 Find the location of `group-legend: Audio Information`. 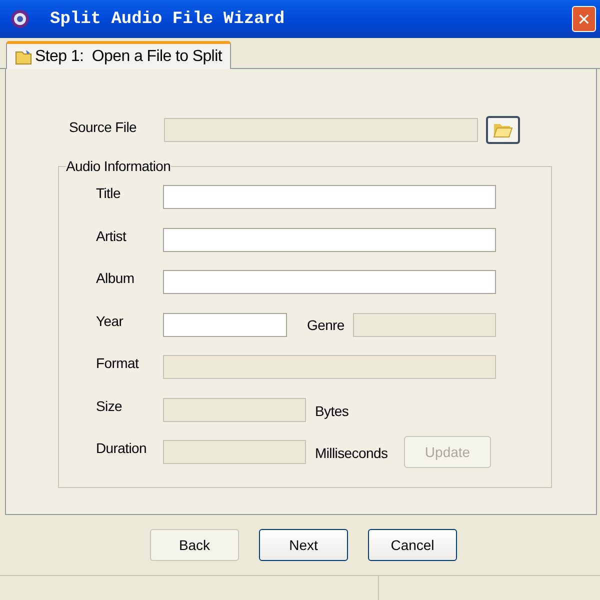

group-legend: Audio Information is located at coordinates (118, 166).